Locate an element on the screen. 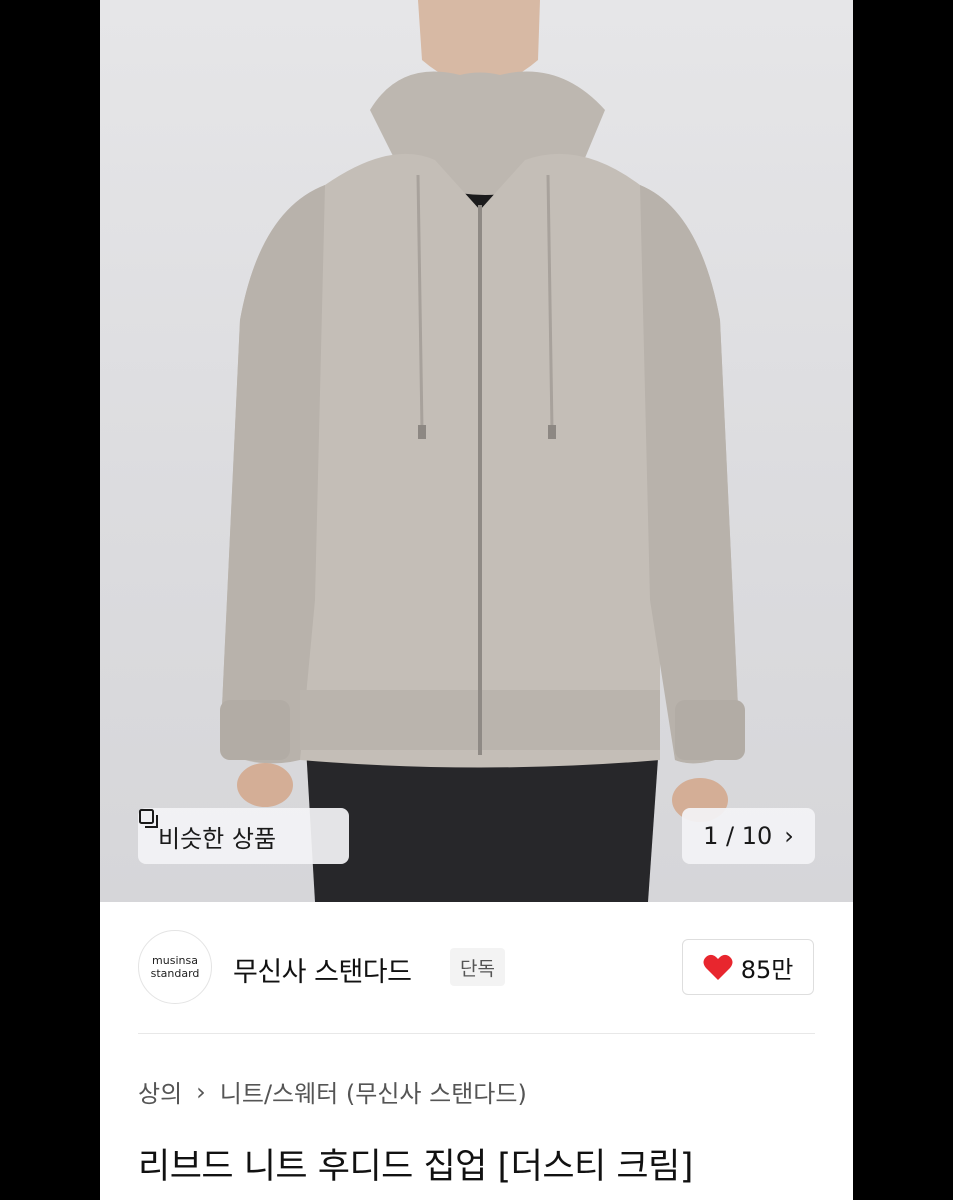 The width and height of the screenshot is (953, 1200). similar-products-button: 비슷한 상품 is located at coordinates (243, 836).